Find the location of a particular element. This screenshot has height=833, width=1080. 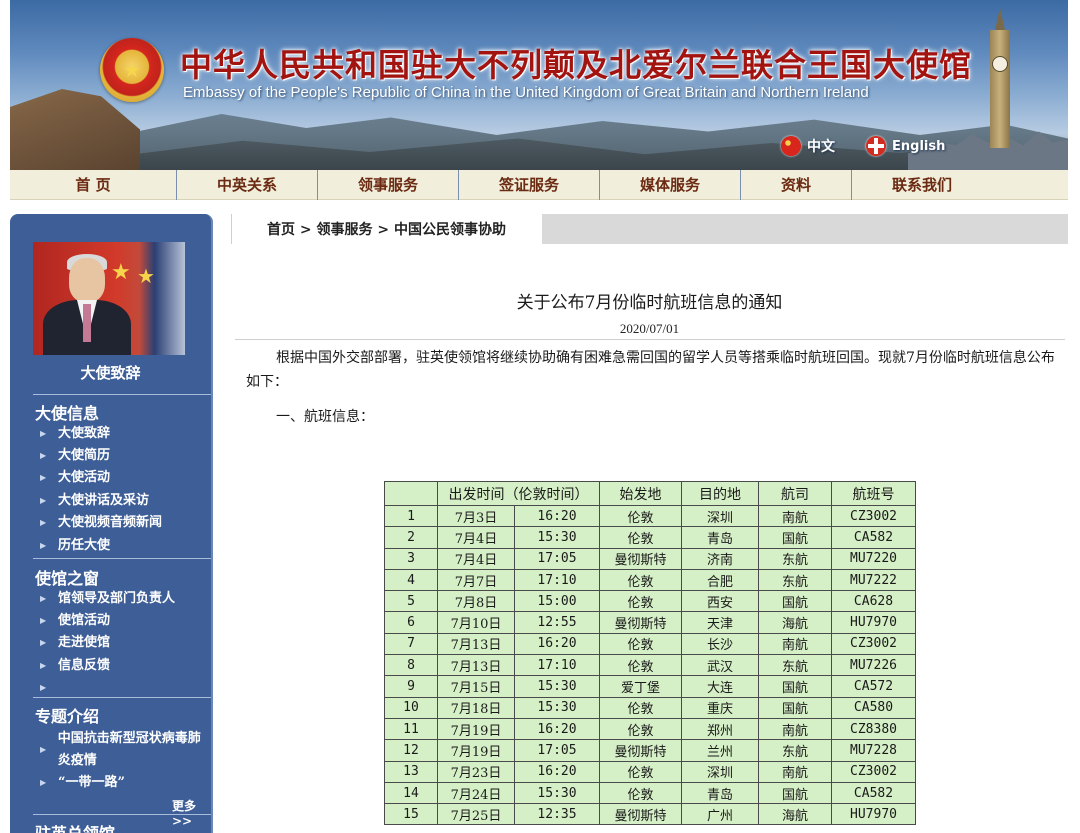

table-cell: 17:05 is located at coordinates (557, 750).